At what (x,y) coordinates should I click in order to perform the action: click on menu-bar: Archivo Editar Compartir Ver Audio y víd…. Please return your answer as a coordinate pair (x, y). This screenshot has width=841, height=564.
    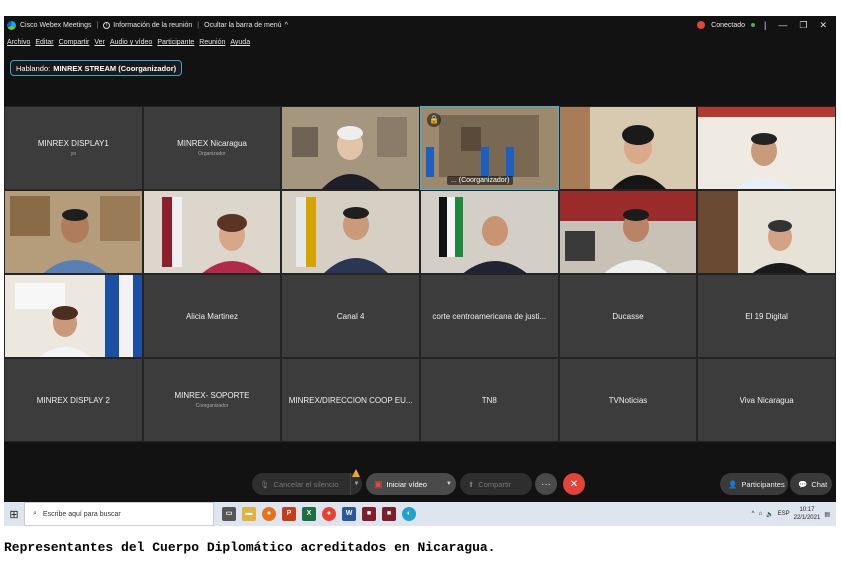
    Looking at the image, I should click on (127, 42).